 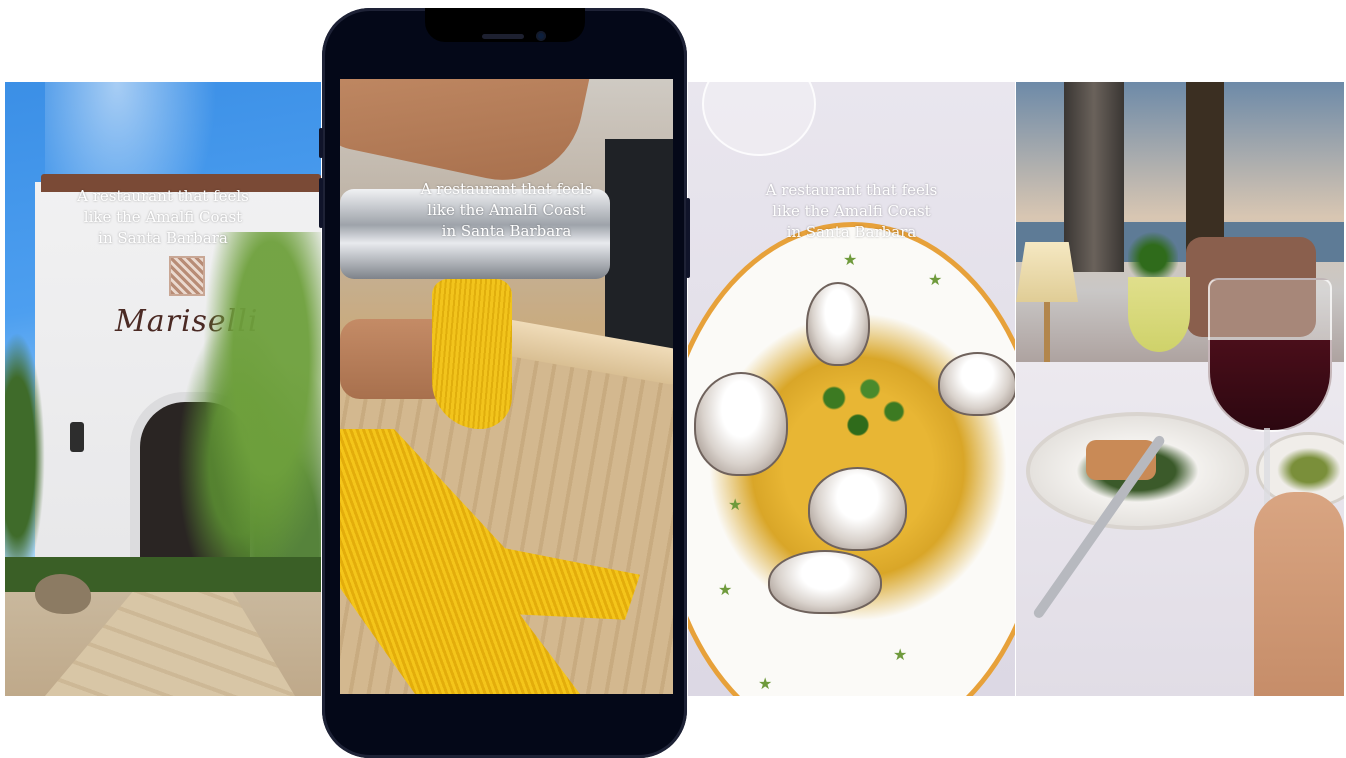 I want to click on hand, so click(x=1299, y=594).